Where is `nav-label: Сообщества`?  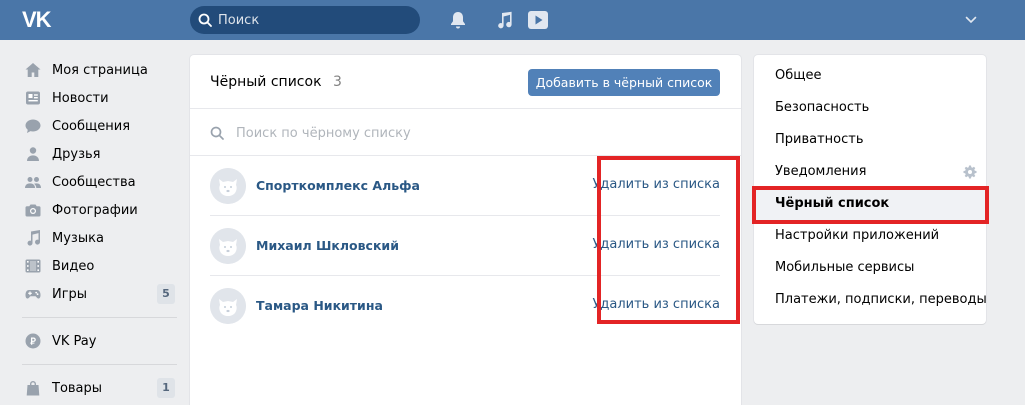 nav-label: Сообщества is located at coordinates (94, 182).